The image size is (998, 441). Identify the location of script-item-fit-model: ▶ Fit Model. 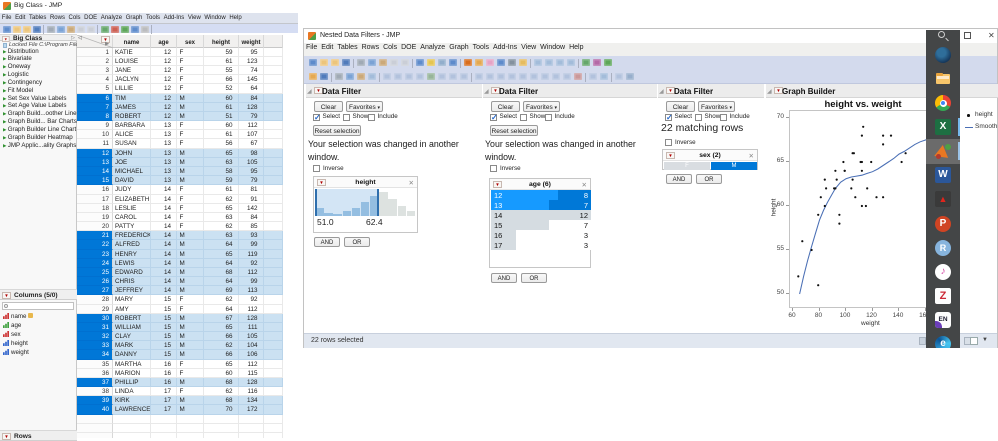
(40, 91).